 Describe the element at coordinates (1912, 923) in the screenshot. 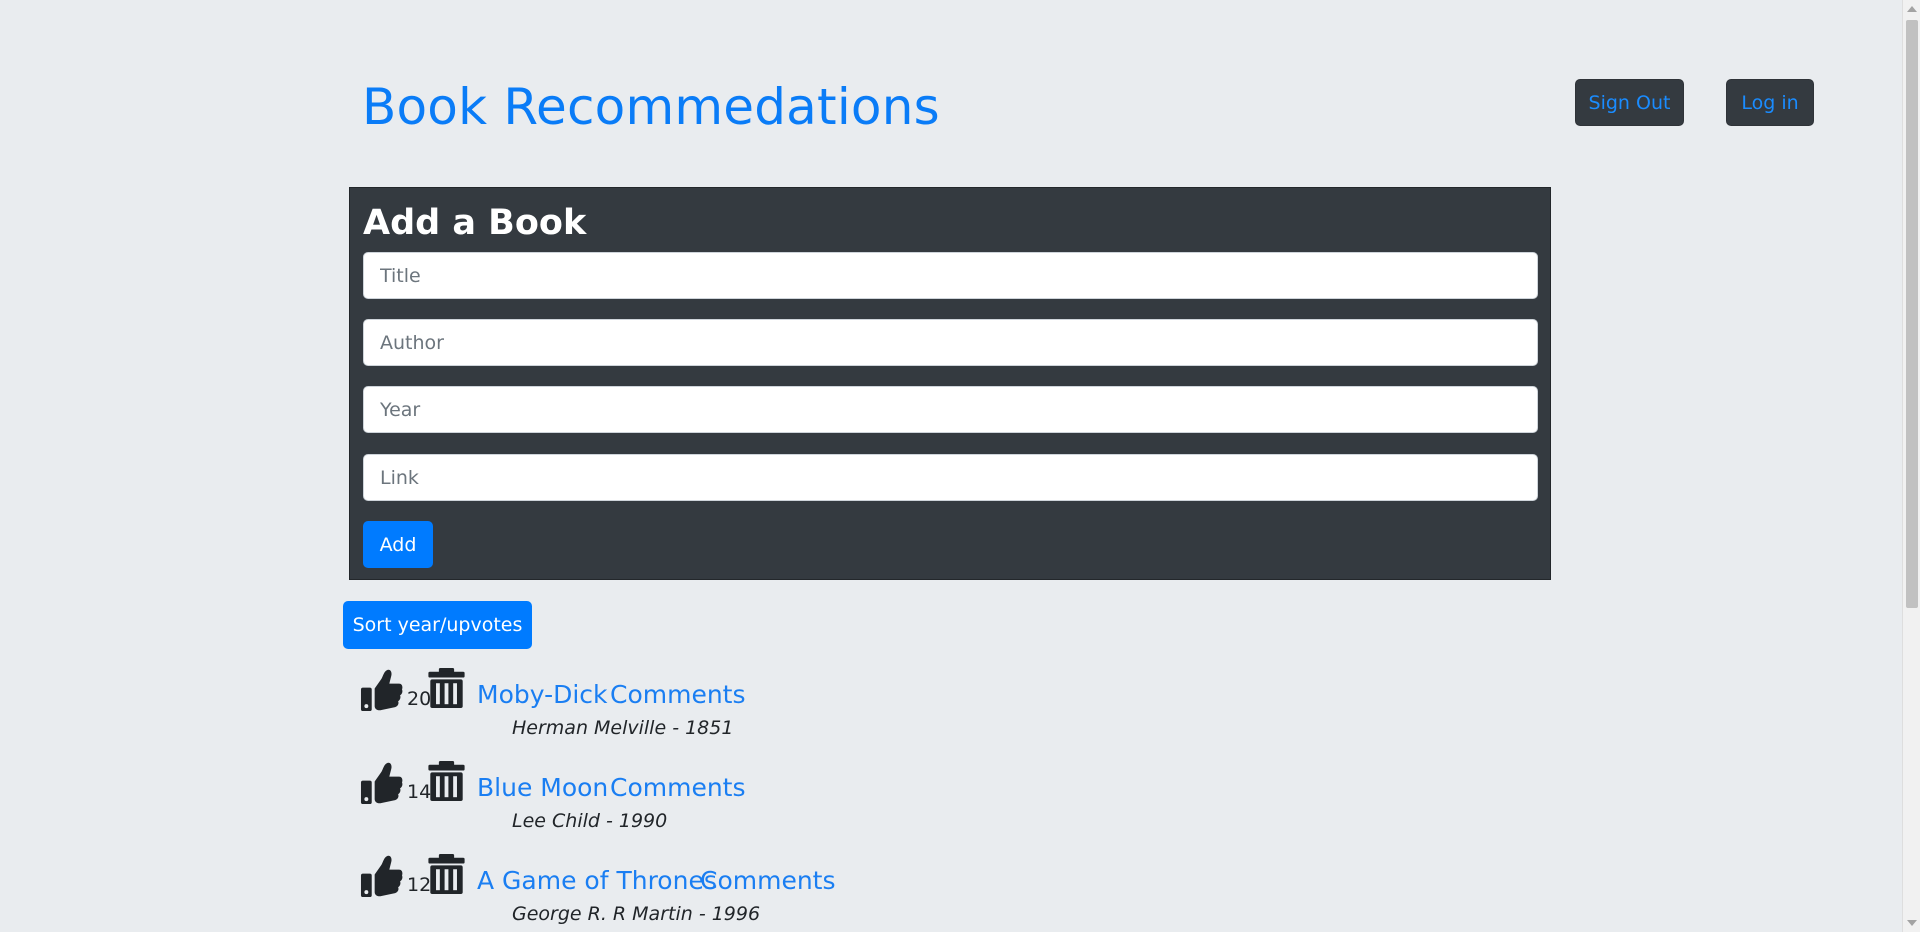

I see `scroll-down-arrow-icon` at that location.